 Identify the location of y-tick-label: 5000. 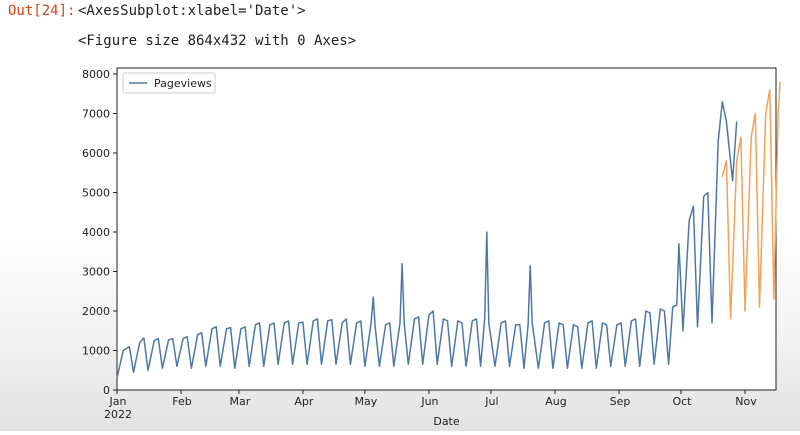
(96, 193).